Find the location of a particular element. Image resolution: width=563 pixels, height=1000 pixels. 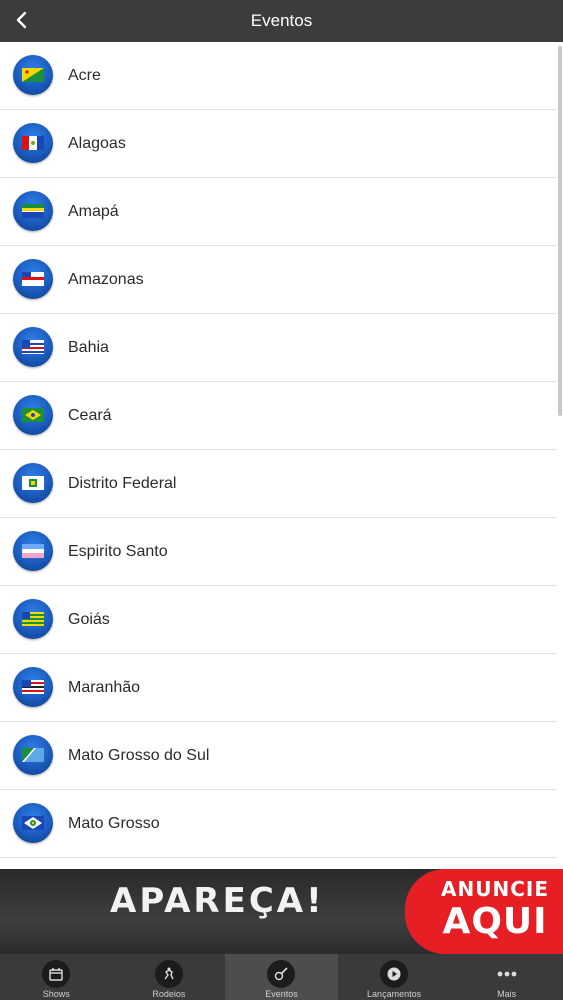

flag-distrito-federal-icon is located at coordinates (33, 483).